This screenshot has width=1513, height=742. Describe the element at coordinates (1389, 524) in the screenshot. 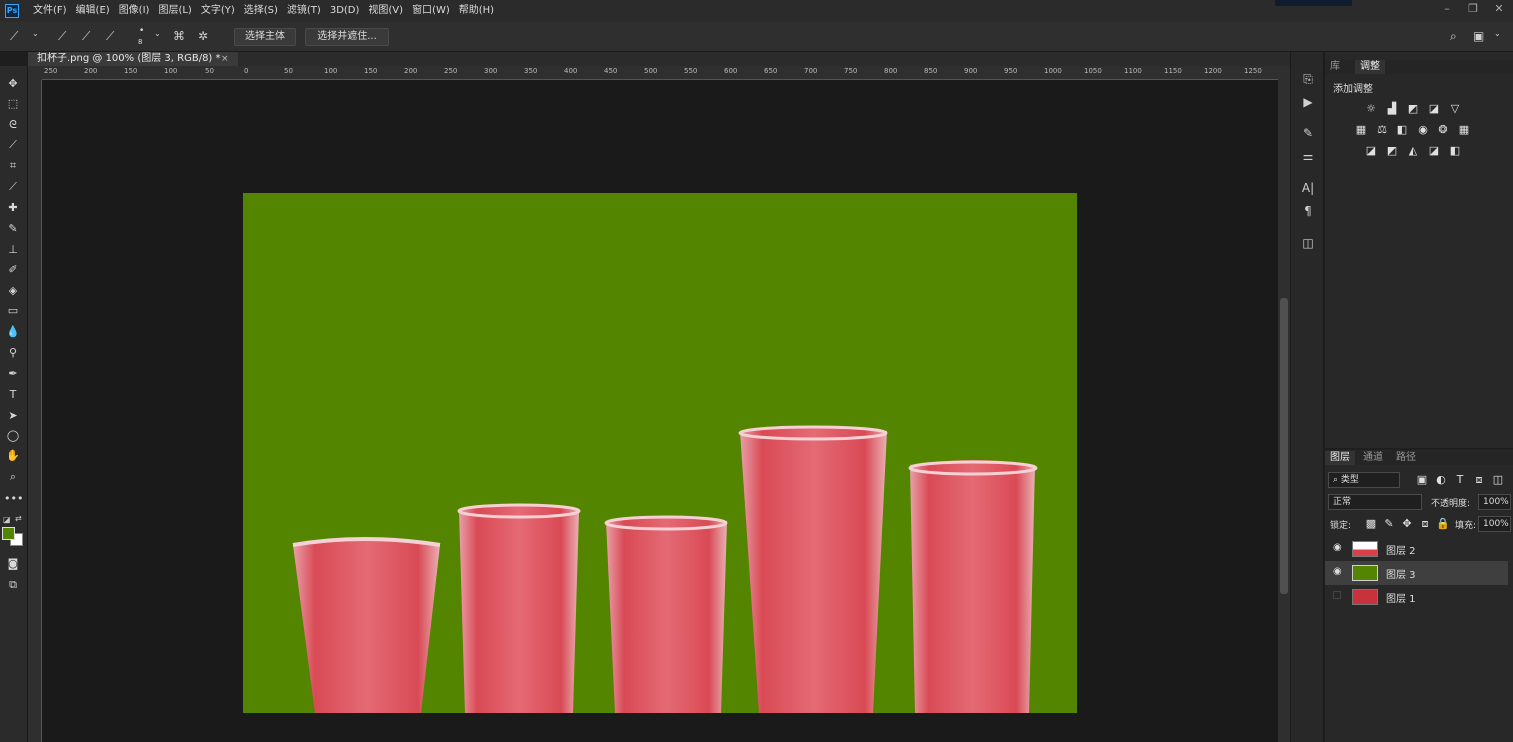

I see `lock-pixels-icon: ✎` at that location.